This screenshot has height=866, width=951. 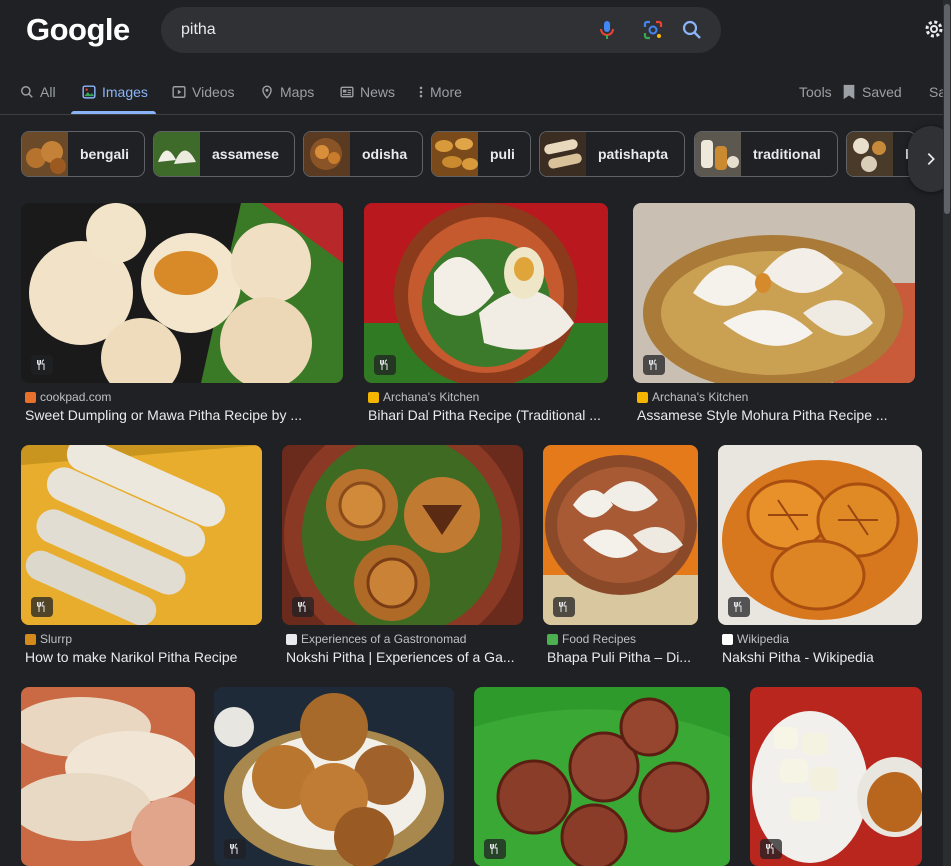 I want to click on search-input: pitha, so click(x=198, y=30).